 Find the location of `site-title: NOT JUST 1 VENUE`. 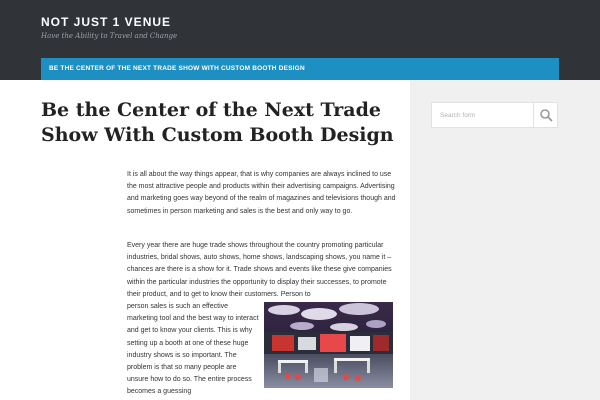

site-title: NOT JUST 1 VENUE is located at coordinates (106, 22).